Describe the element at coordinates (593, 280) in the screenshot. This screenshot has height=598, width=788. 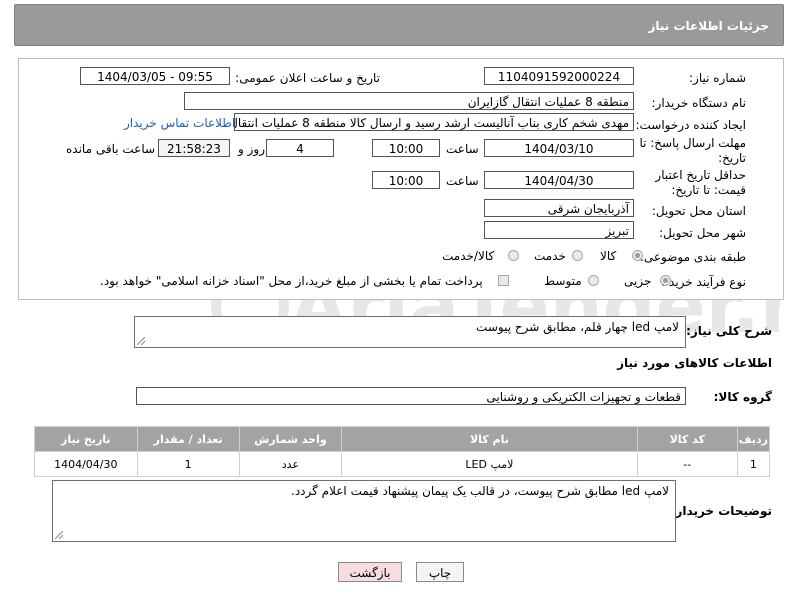
I see `process-medium-radio` at that location.